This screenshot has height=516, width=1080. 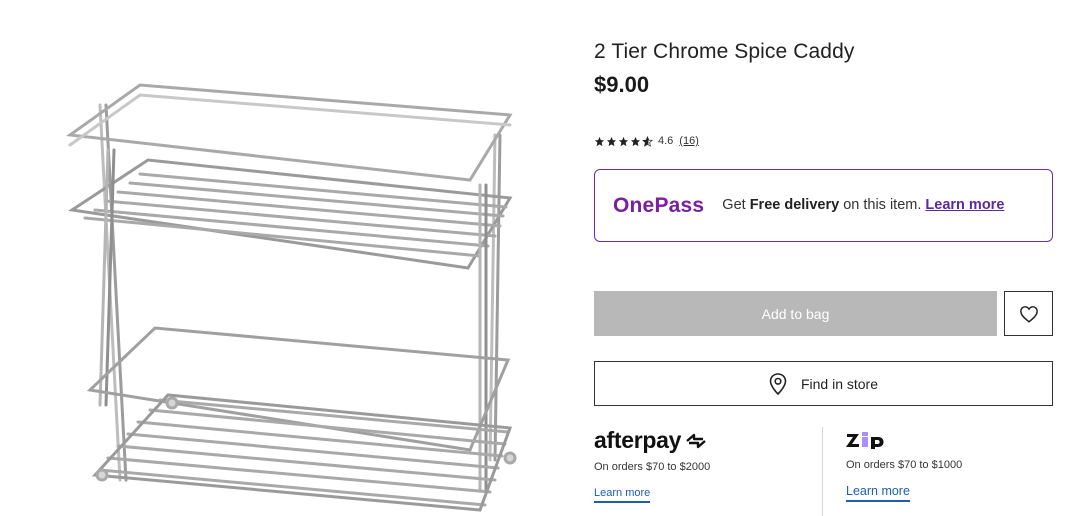 What do you see at coordinates (882, 205) in the screenshot?
I see `onepass-text-suffix: on this item.` at bounding box center [882, 205].